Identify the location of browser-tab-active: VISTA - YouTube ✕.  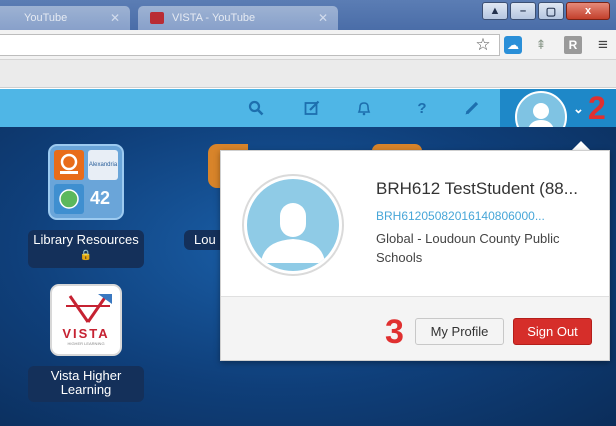
(238, 18).